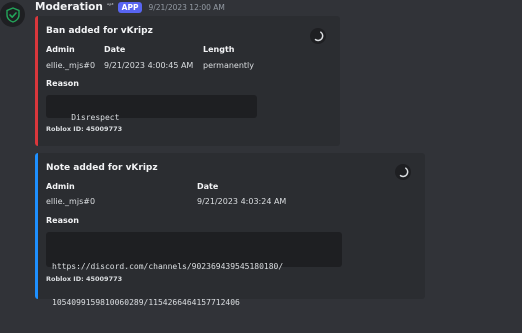 The height and width of the screenshot is (333, 522). Describe the element at coordinates (102, 168) in the screenshot. I see `embed-title: Note added for vKripz` at that location.